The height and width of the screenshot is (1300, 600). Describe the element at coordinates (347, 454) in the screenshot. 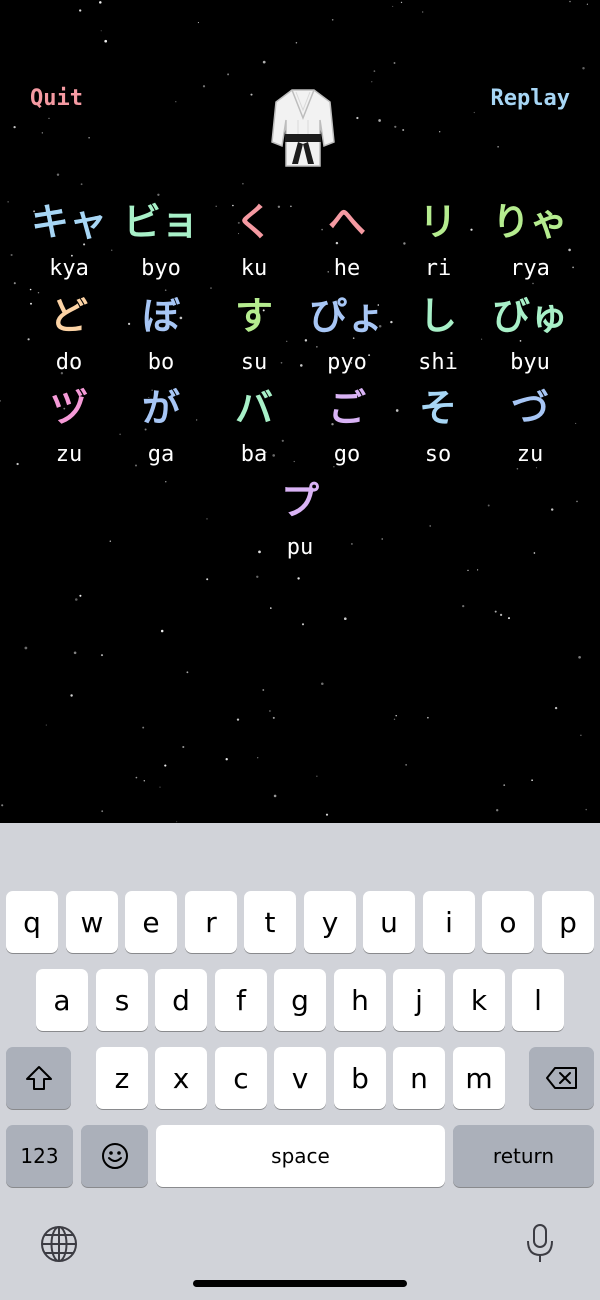

I see `romaji-label: go` at that location.